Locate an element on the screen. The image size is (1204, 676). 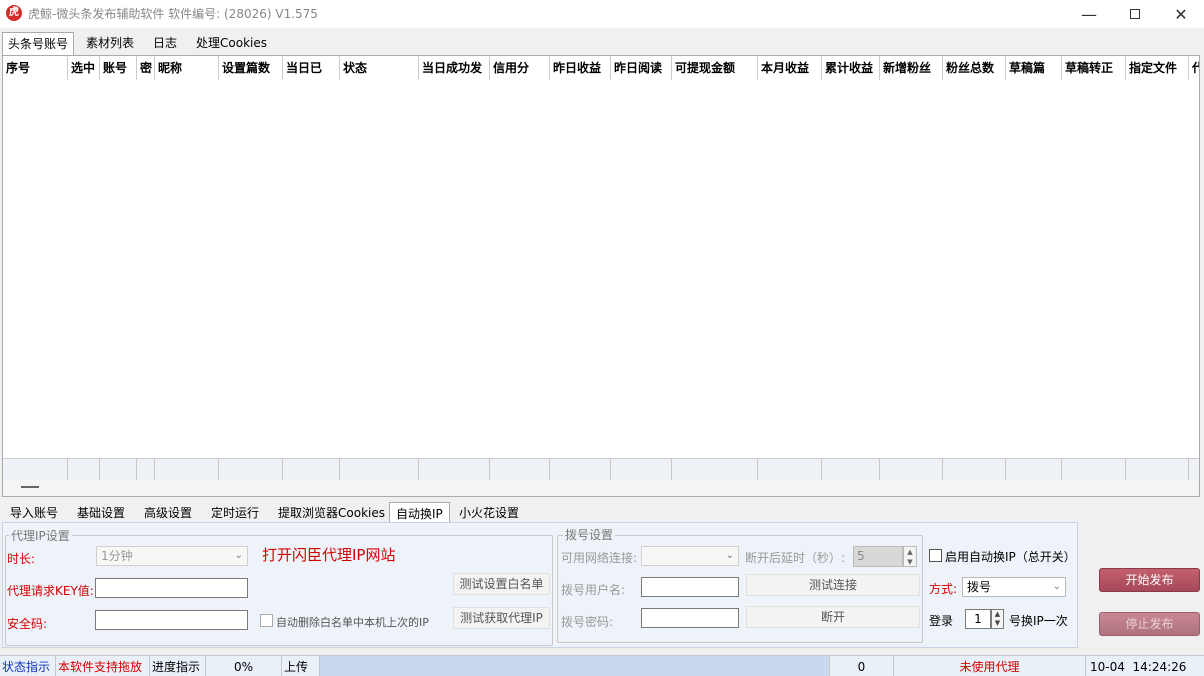
close-icon: ✕ is located at coordinates (1181, 14).